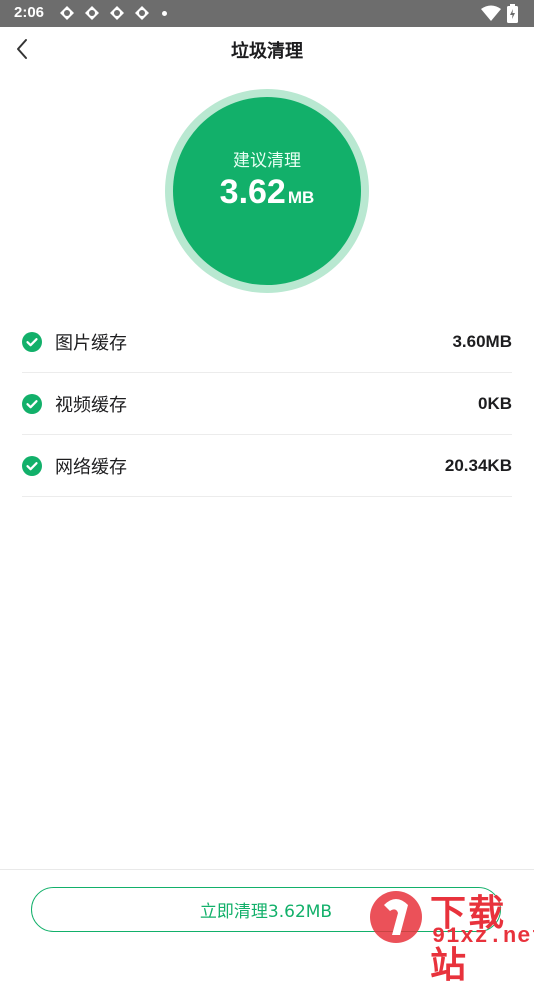 Image resolution: width=534 pixels, height=988 pixels. What do you see at coordinates (267, 869) in the screenshot?
I see `bottom-divider` at bounding box center [267, 869].